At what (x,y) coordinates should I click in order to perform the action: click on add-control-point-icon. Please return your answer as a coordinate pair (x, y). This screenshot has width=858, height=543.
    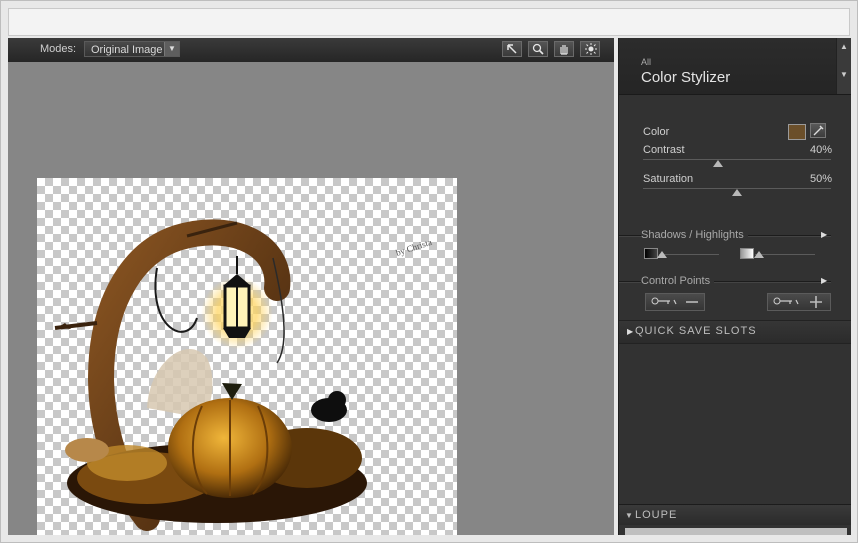
    Looking at the image, I should click on (797, 302).